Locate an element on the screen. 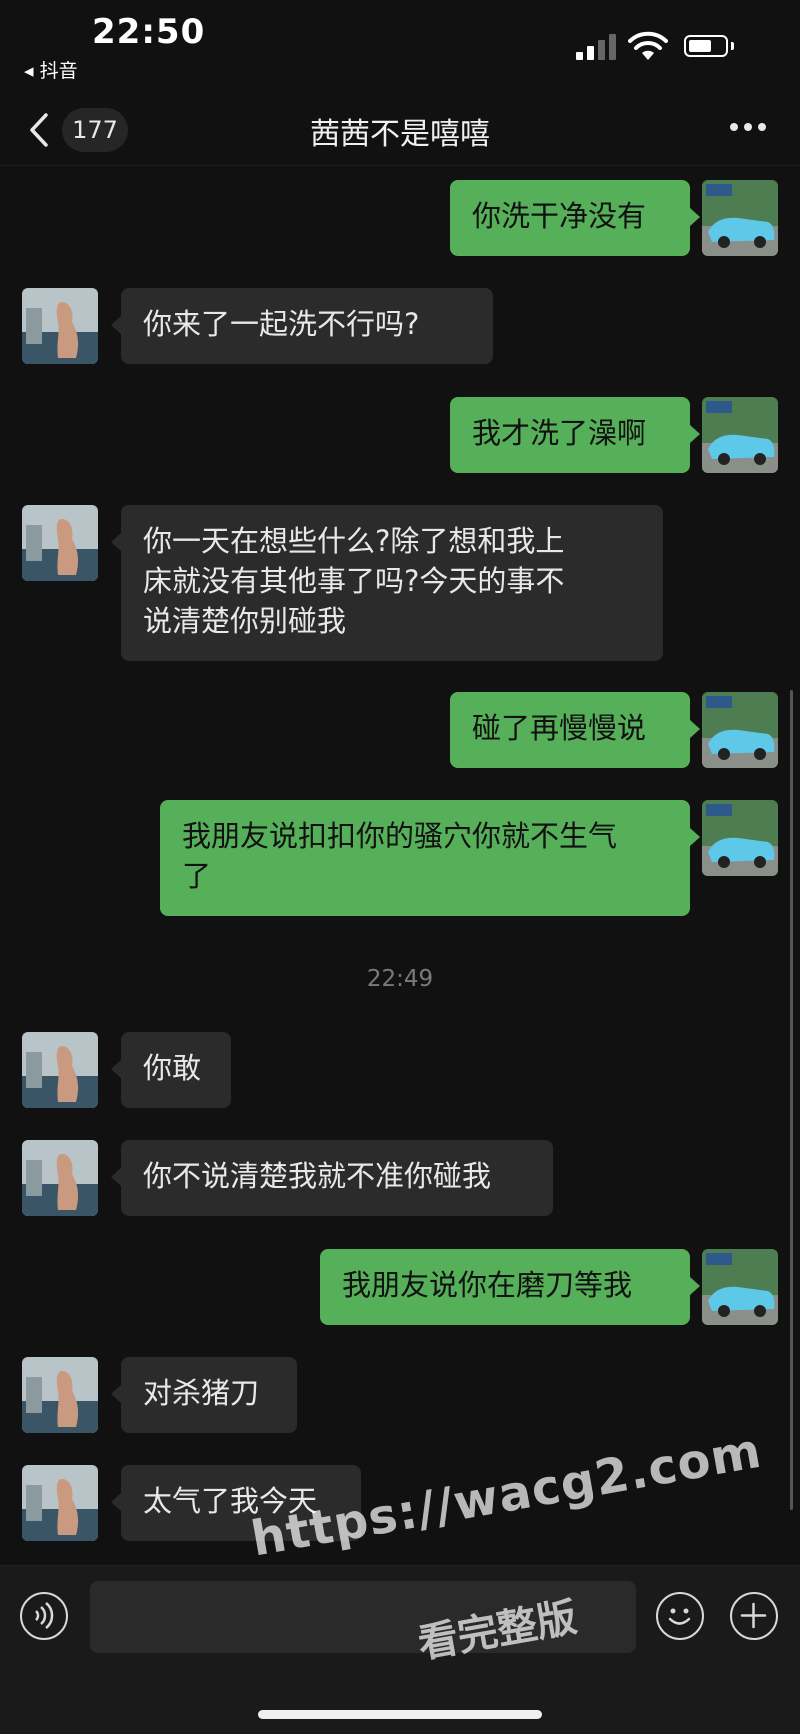 The width and height of the screenshot is (800, 1734). message-text-line: 说清楚你别碰我 is located at coordinates (245, 621).